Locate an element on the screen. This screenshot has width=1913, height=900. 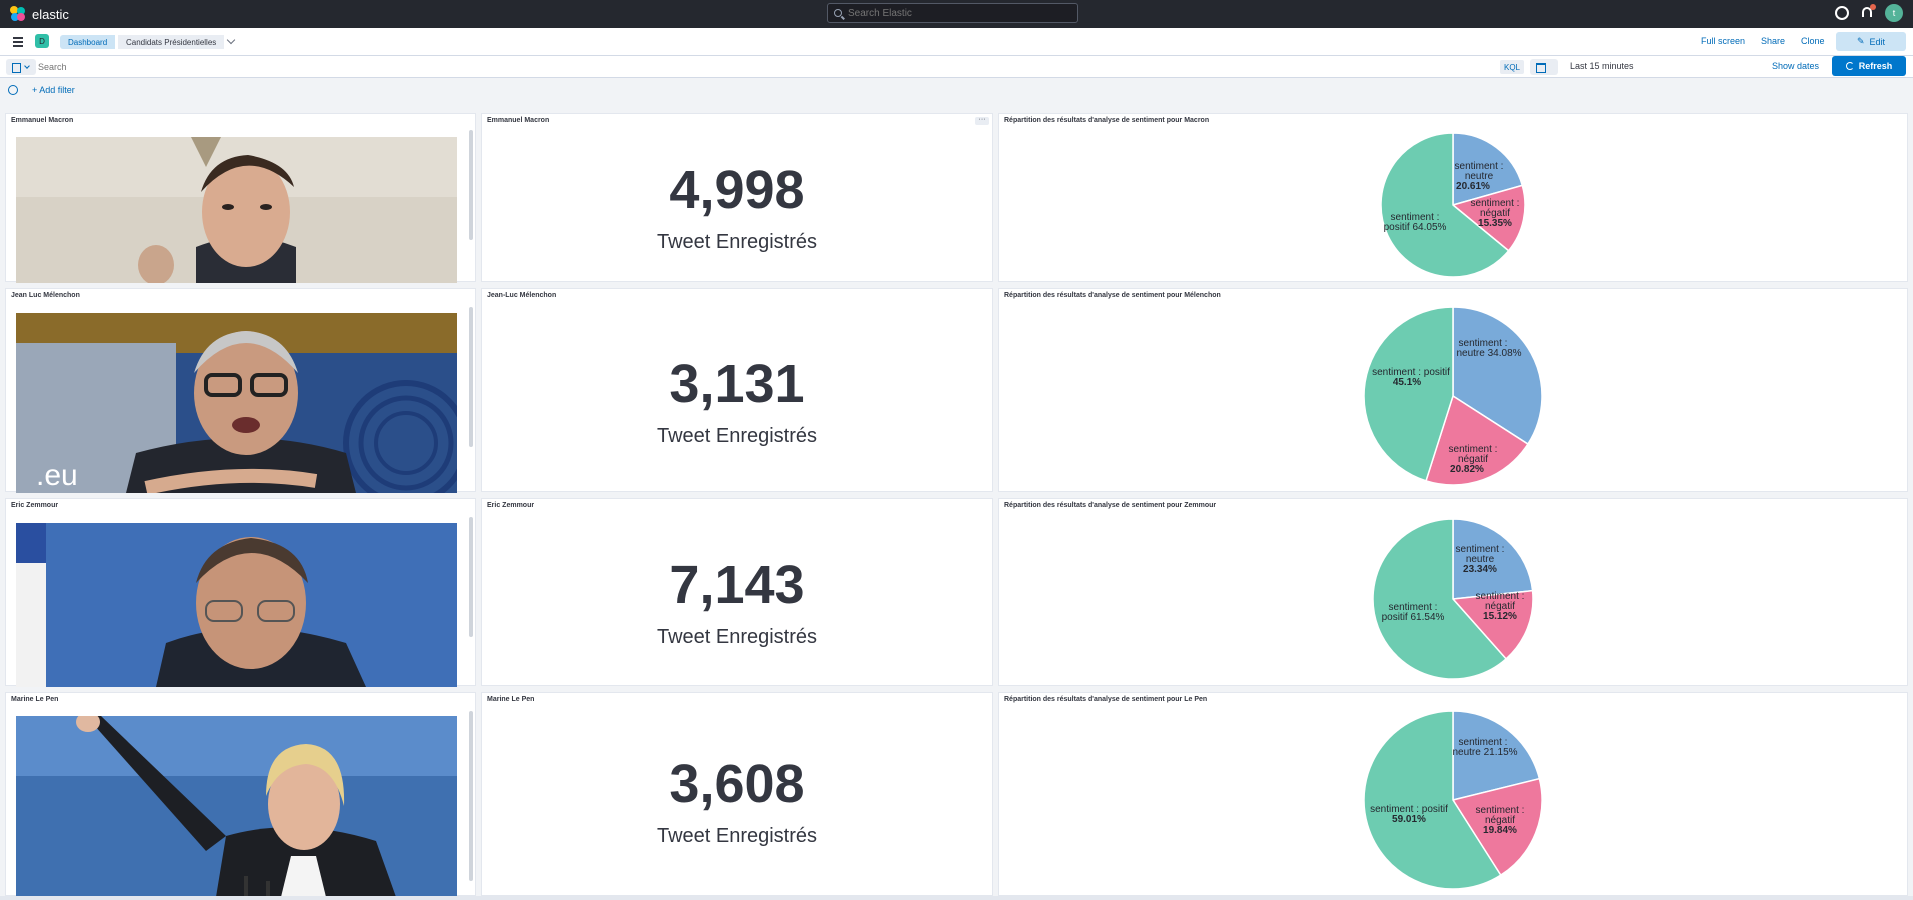
image-panel: Jean Luc Mélenchon .eu is located at coordinates (240, 390).